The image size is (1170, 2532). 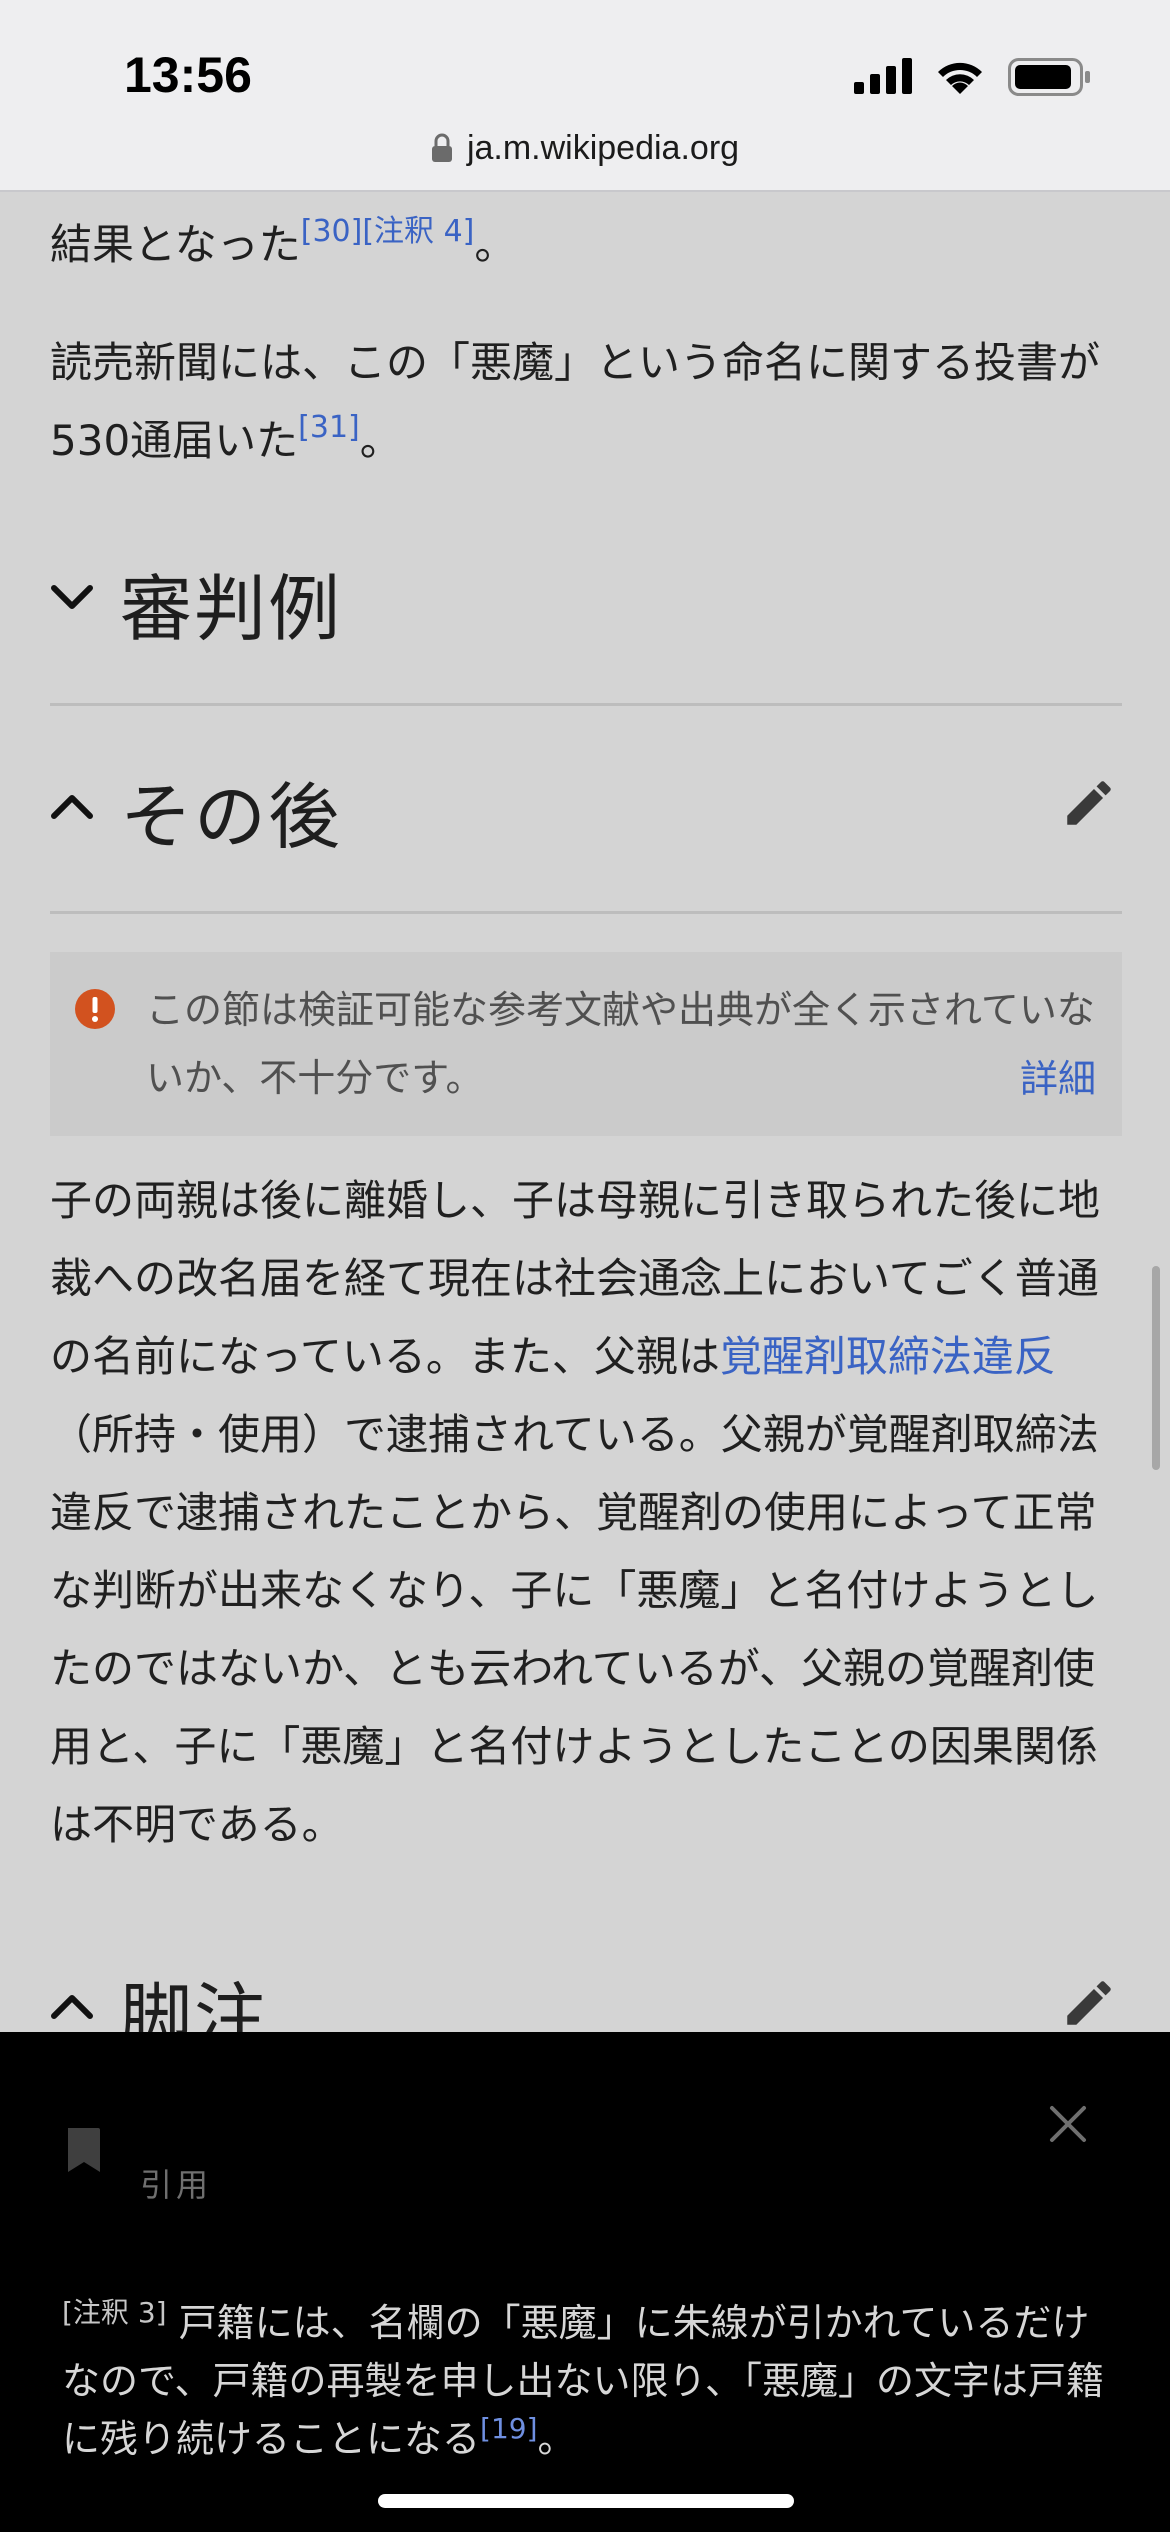 What do you see at coordinates (1156, 1368) in the screenshot?
I see `scroll-indicator` at bounding box center [1156, 1368].